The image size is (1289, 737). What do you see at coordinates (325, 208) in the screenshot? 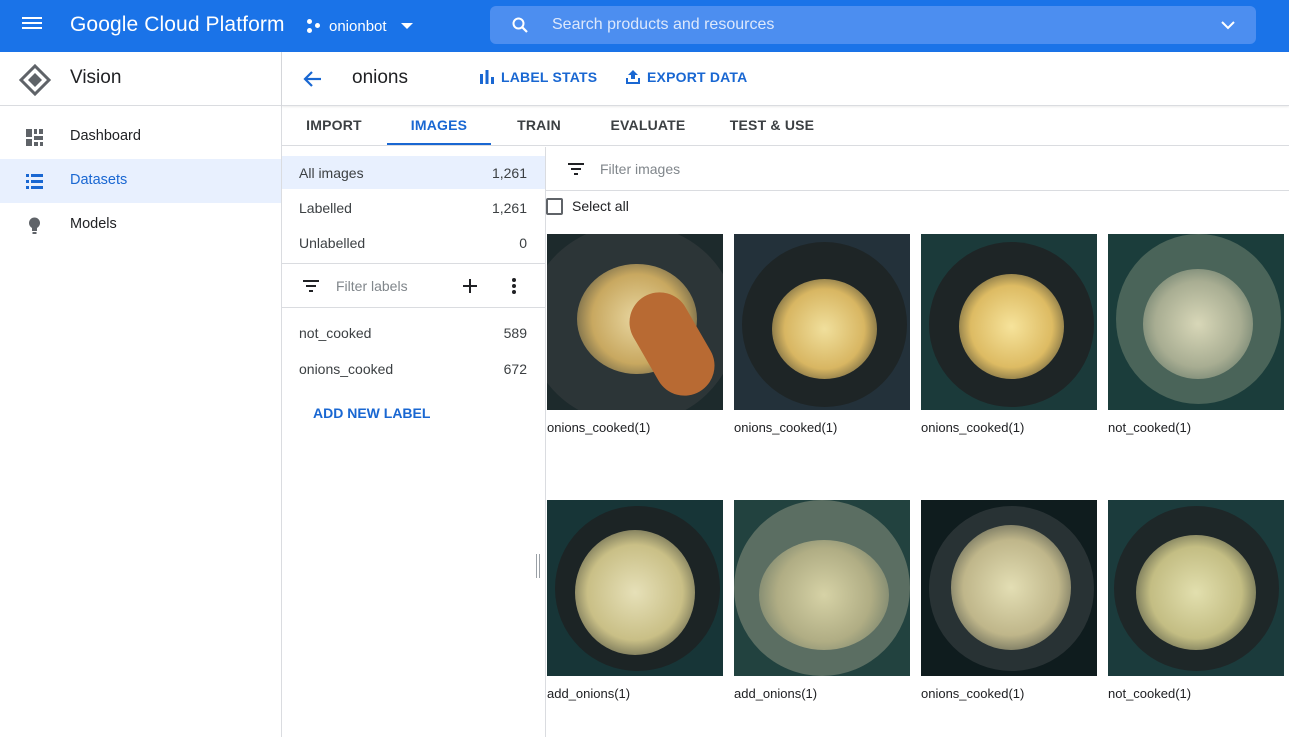
I see `filter-name: Labelled` at bounding box center [325, 208].